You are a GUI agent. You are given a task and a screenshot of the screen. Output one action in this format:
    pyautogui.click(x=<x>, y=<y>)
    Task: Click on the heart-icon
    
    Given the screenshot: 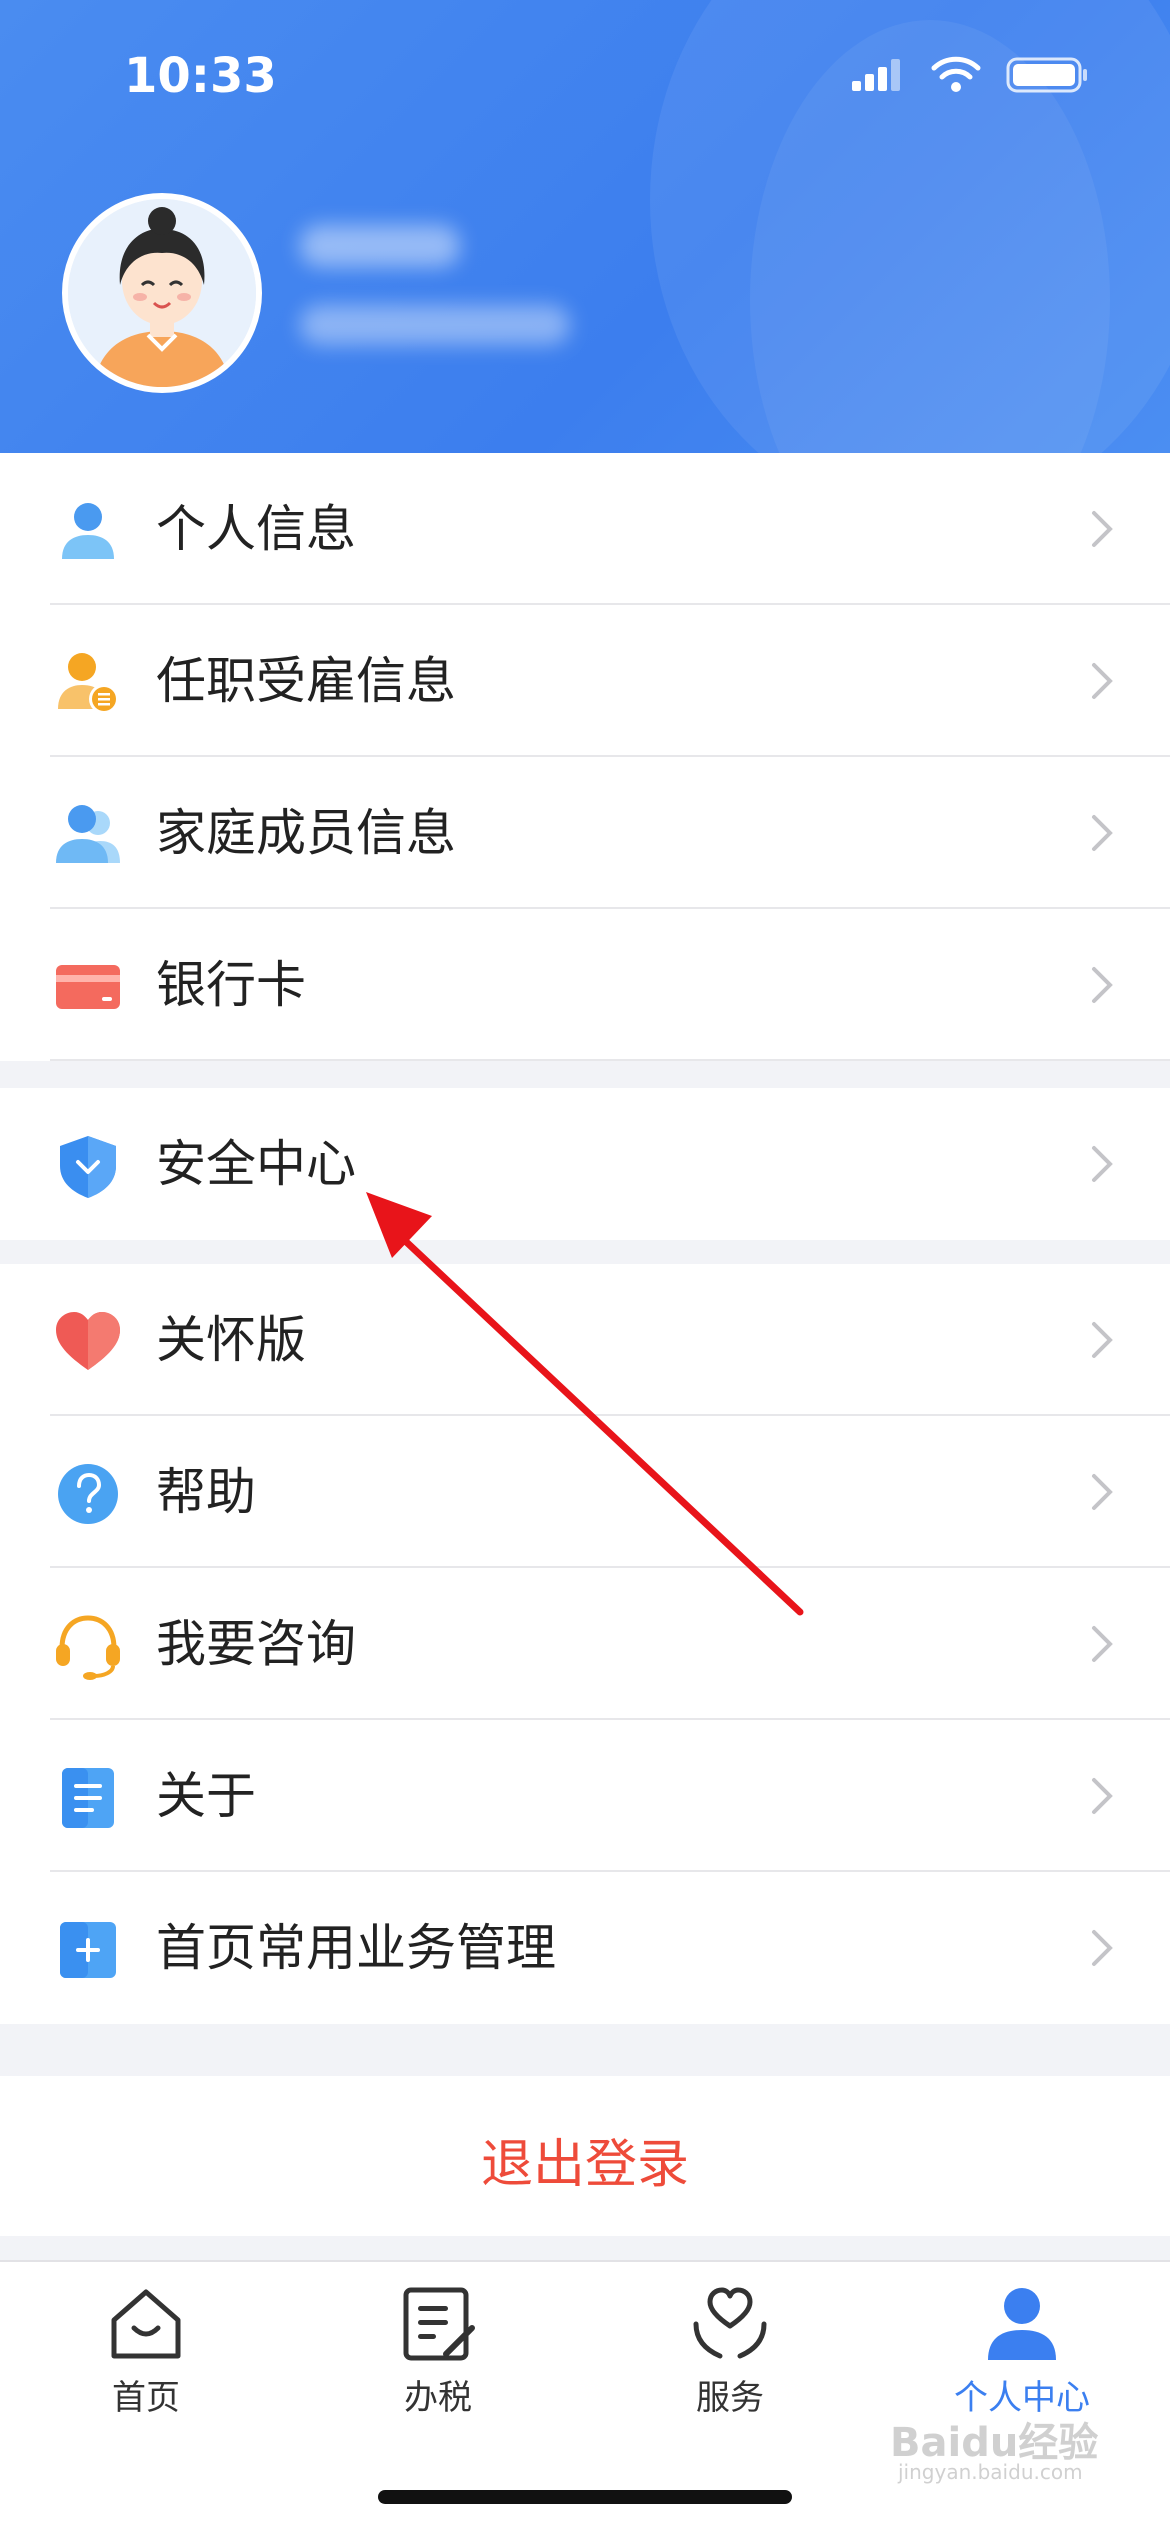 What is the action you would take?
    pyautogui.click(x=88, y=1341)
    